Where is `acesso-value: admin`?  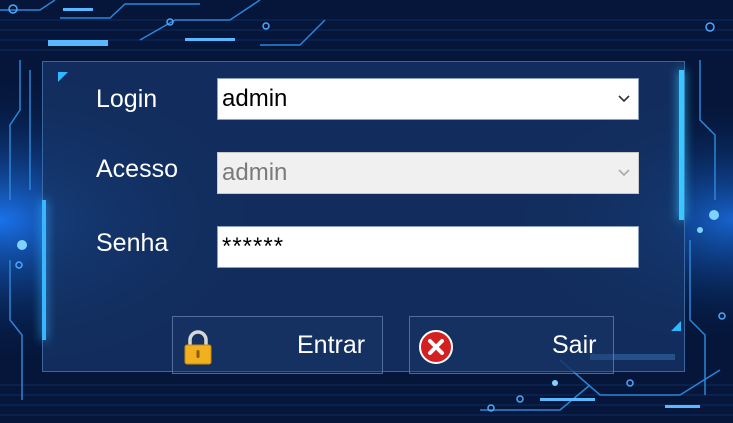
acesso-value: admin is located at coordinates (255, 172).